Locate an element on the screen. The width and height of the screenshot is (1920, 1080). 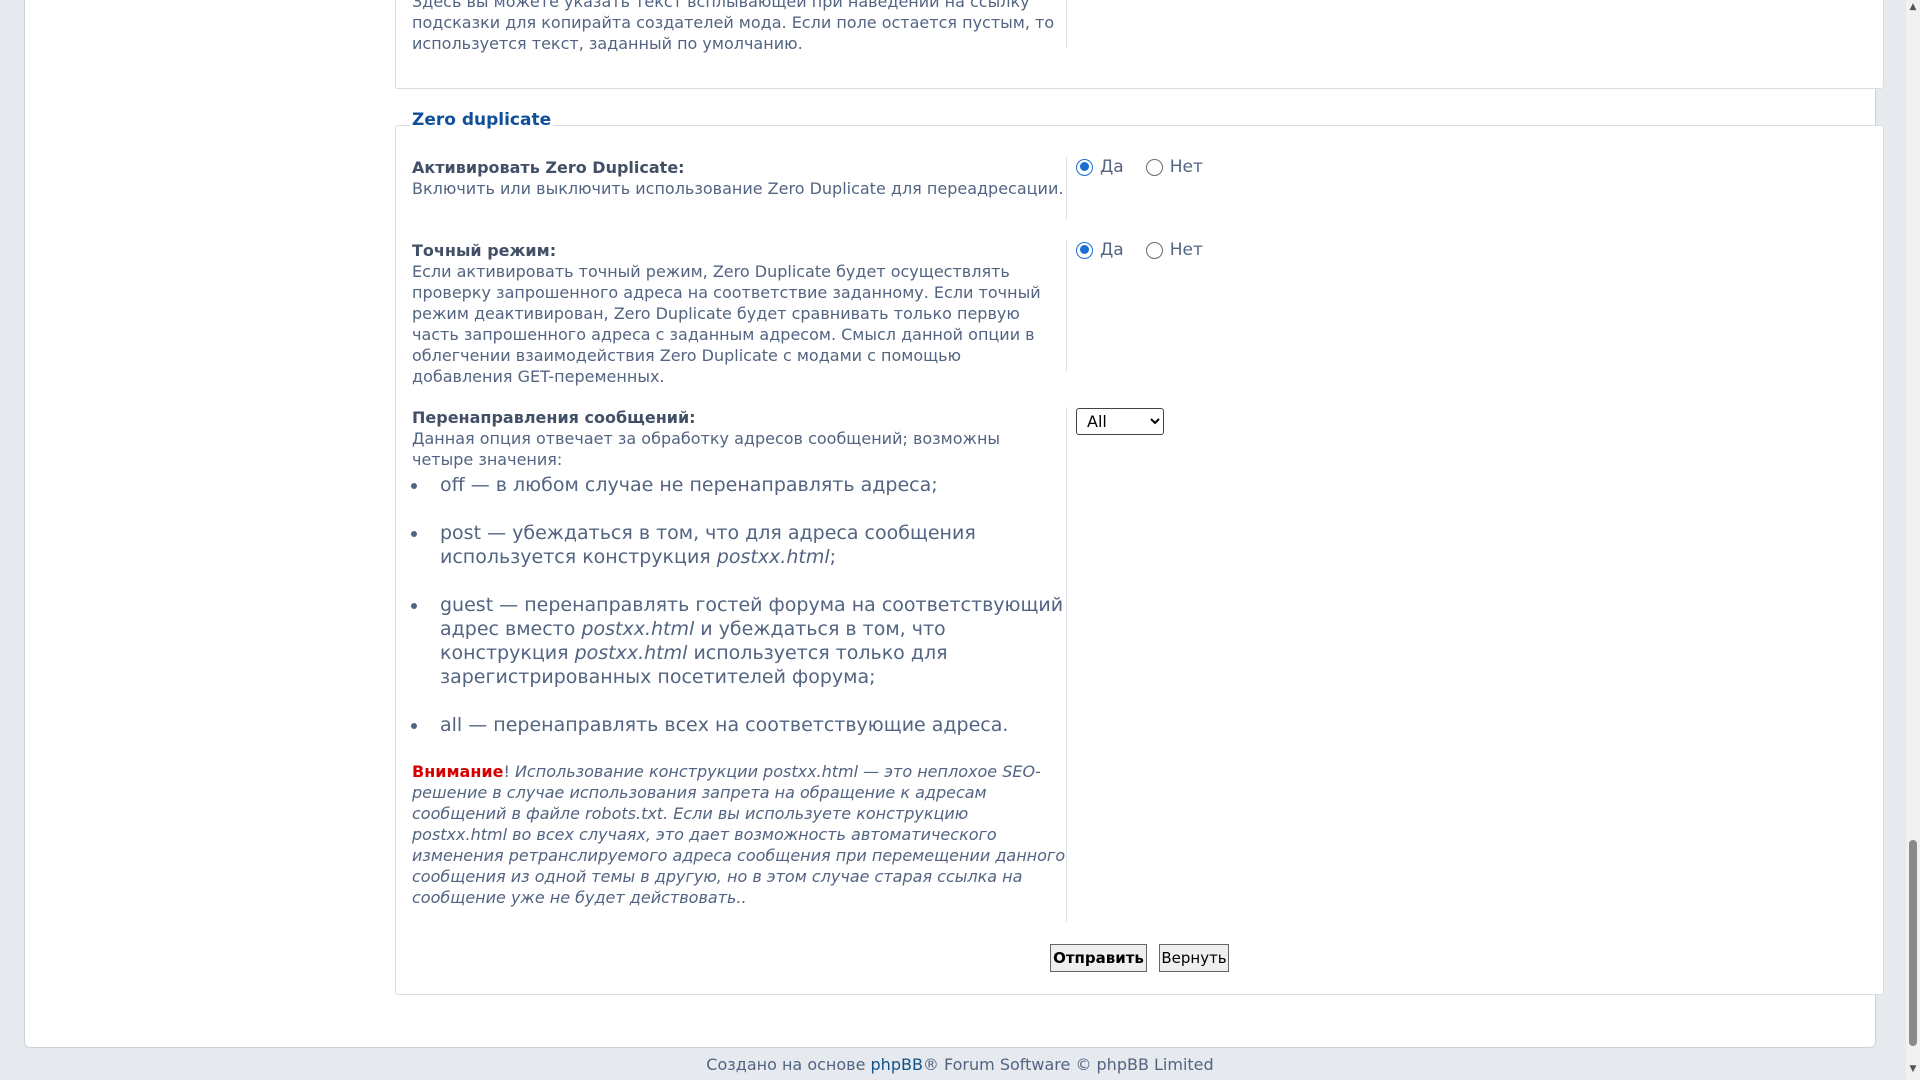
strict-yes-label: Да is located at coordinates (1112, 250).